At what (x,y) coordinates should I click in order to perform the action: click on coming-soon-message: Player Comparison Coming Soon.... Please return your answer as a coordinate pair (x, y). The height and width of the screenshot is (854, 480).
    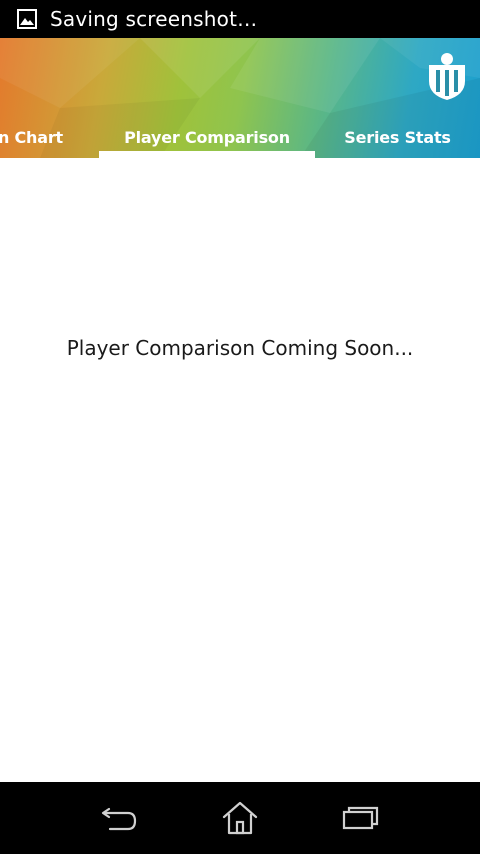
    Looking at the image, I should click on (240, 348).